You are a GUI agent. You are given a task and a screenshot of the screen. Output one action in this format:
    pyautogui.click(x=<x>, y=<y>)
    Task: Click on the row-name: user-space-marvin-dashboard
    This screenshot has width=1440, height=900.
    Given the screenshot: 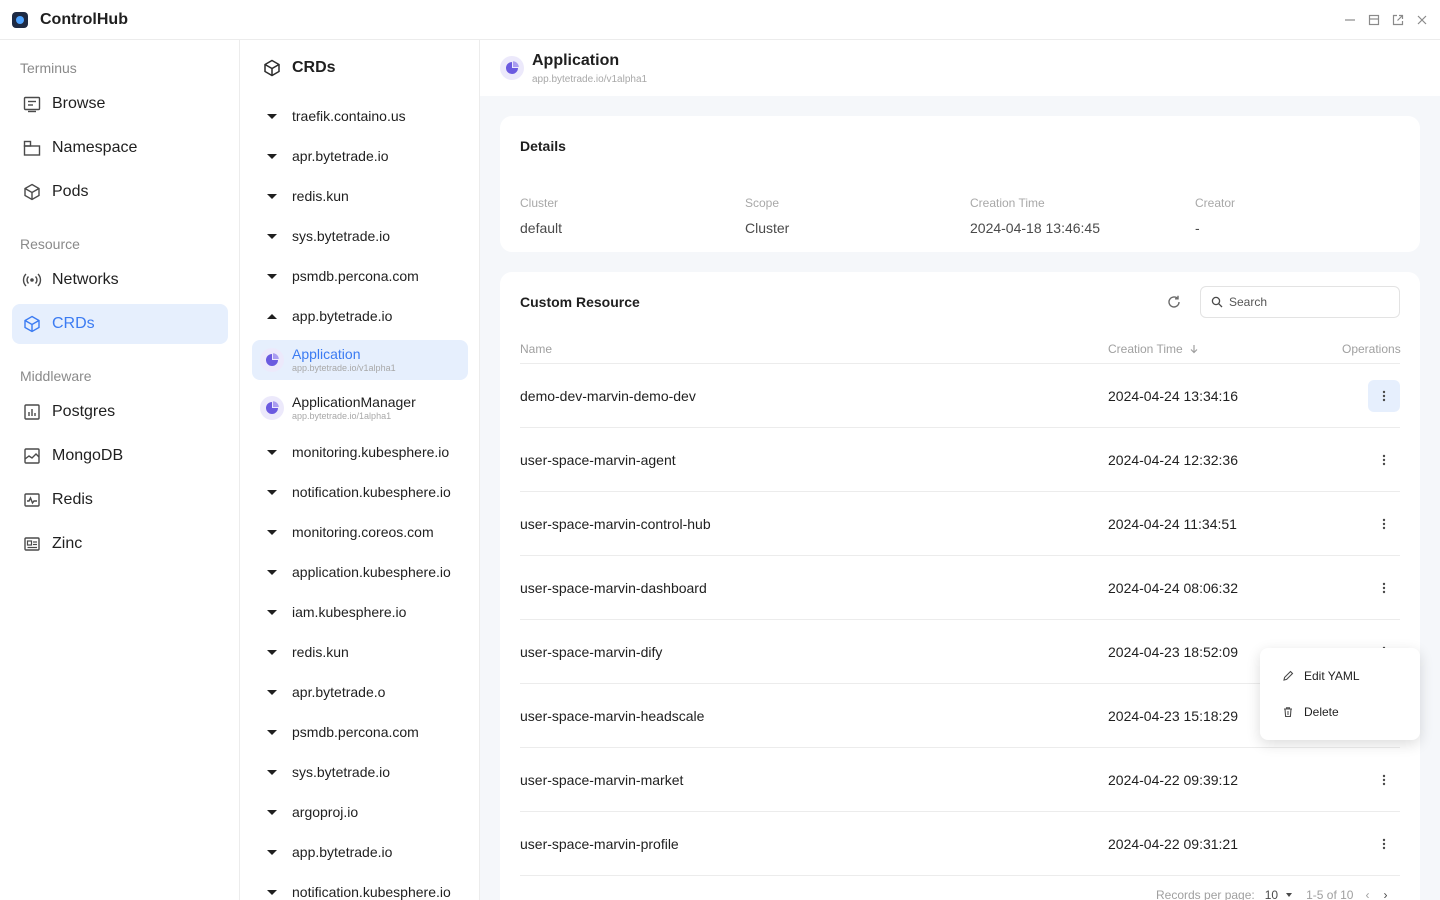 What is the action you would take?
    pyautogui.click(x=613, y=588)
    